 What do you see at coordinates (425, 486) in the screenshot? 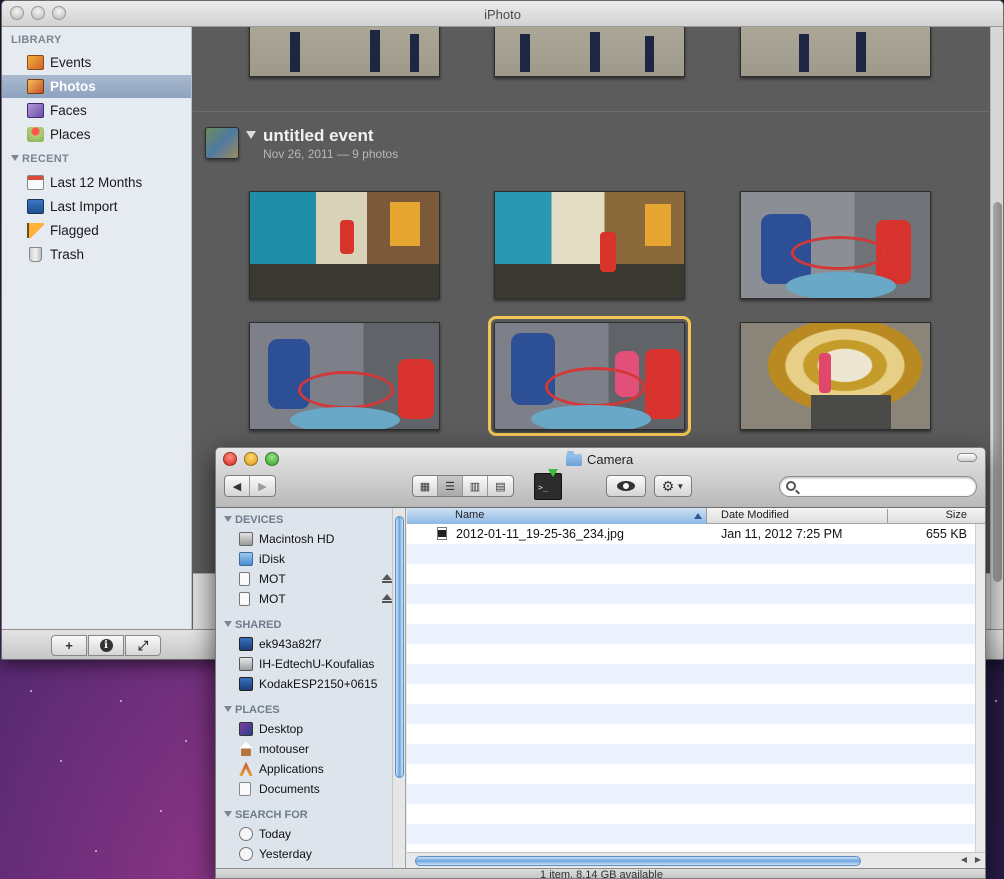
I see `icon-view-button: ▦` at bounding box center [425, 486].